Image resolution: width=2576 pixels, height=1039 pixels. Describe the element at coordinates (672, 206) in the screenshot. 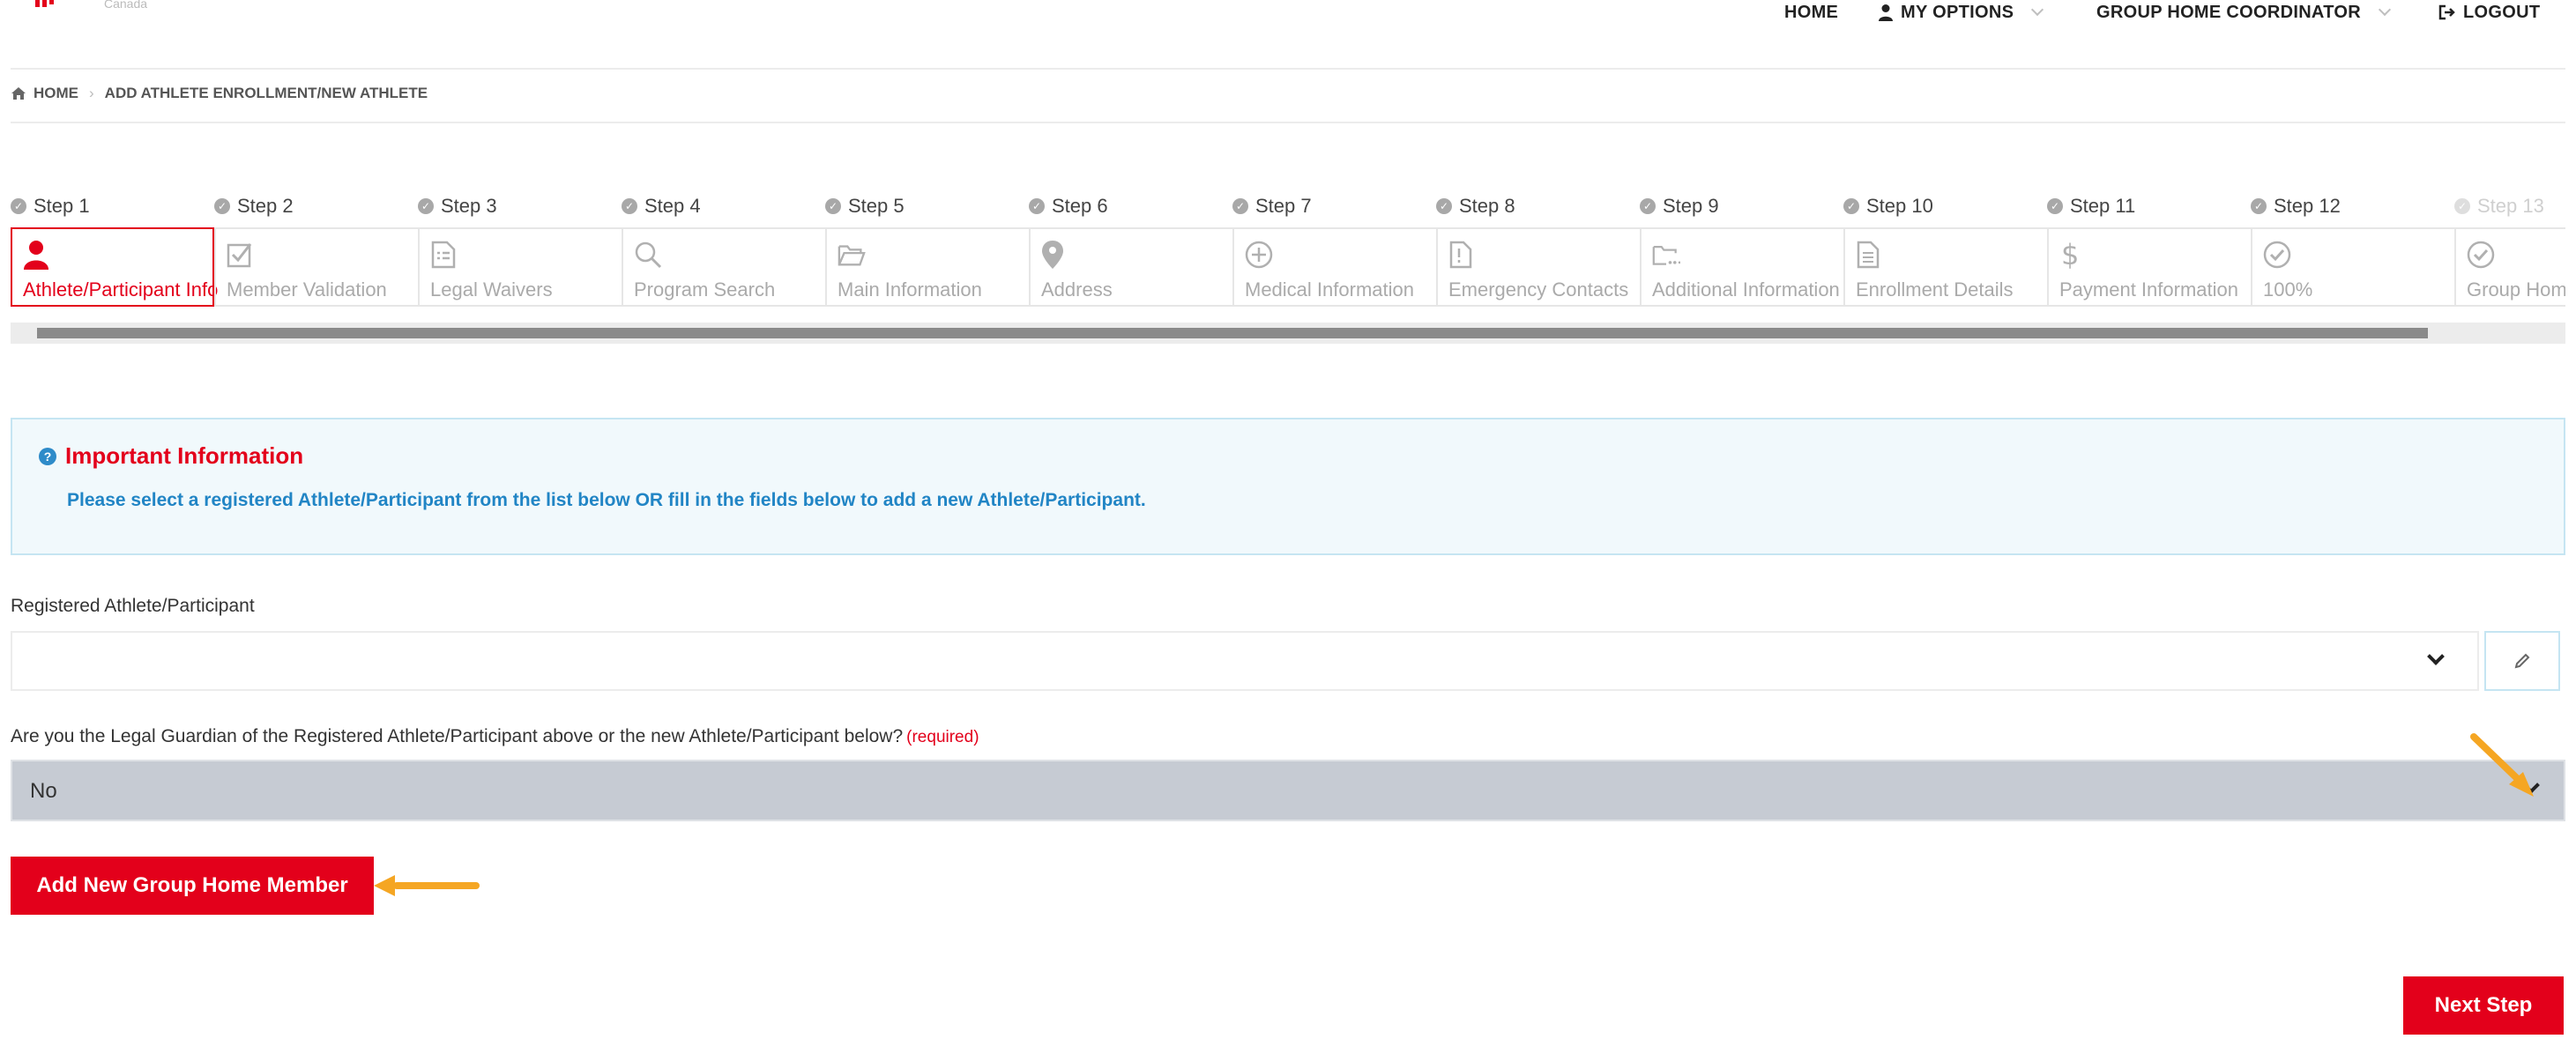

I see `wizard-step-number: Step 4` at that location.